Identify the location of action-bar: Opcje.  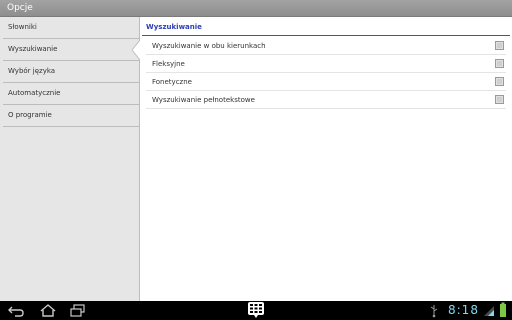
(256, 8).